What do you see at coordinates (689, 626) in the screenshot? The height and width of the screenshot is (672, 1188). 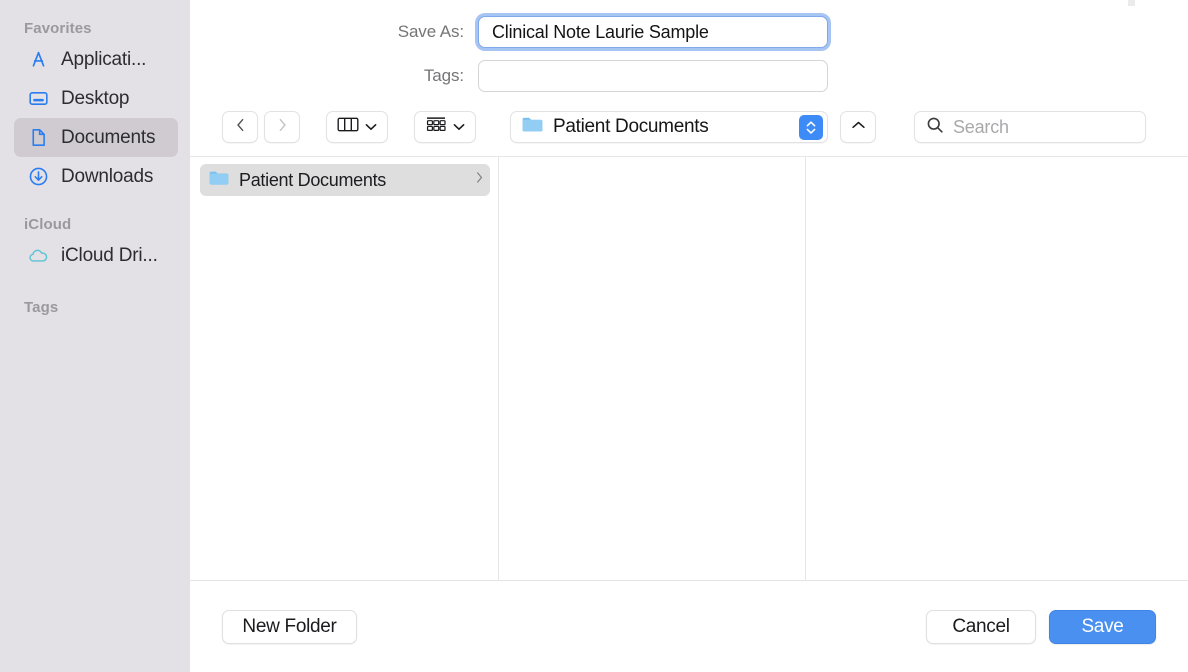 I see `dialog-footer: New Folder Cancel Save` at bounding box center [689, 626].